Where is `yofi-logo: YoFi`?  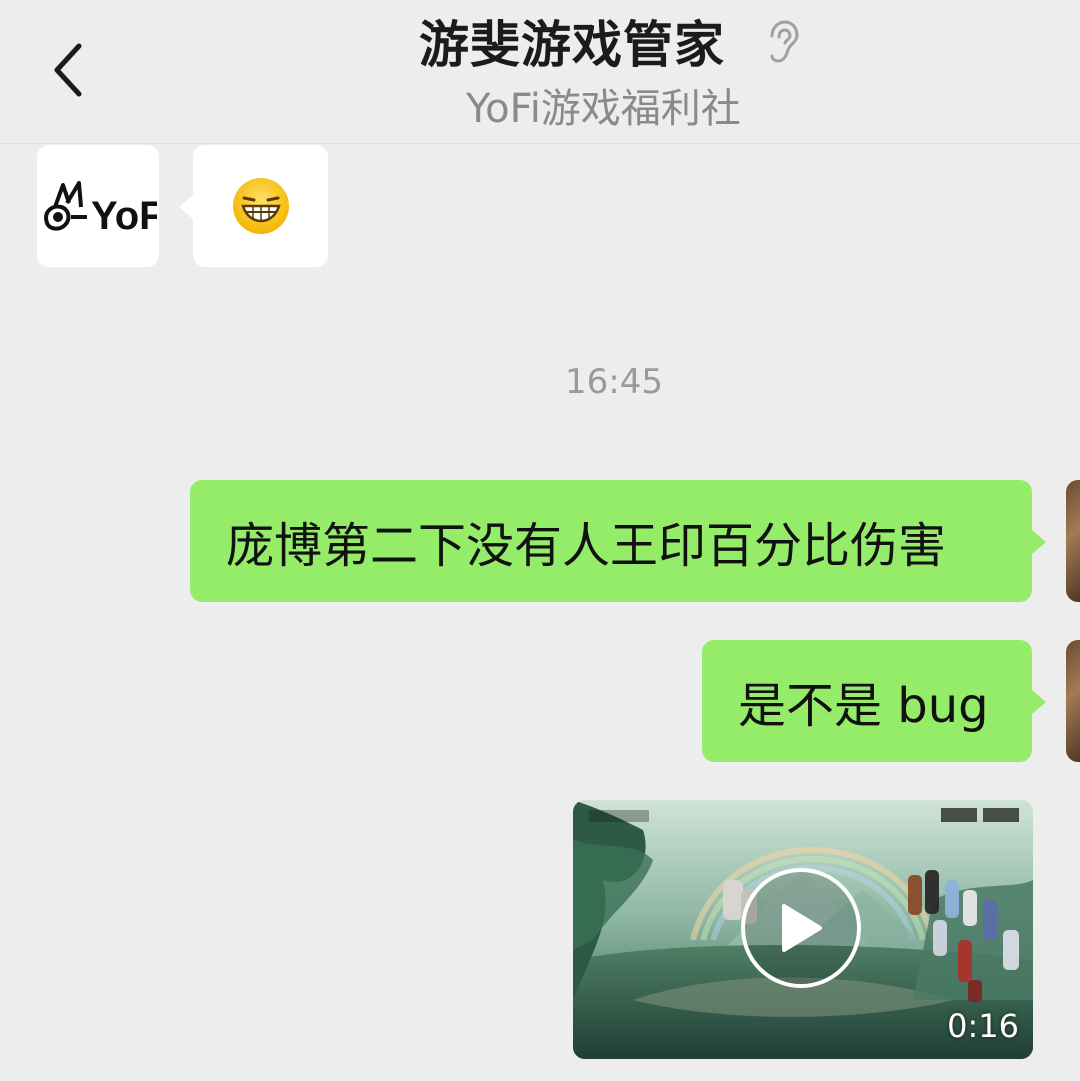 yofi-logo: YoFi is located at coordinates (100, 209).